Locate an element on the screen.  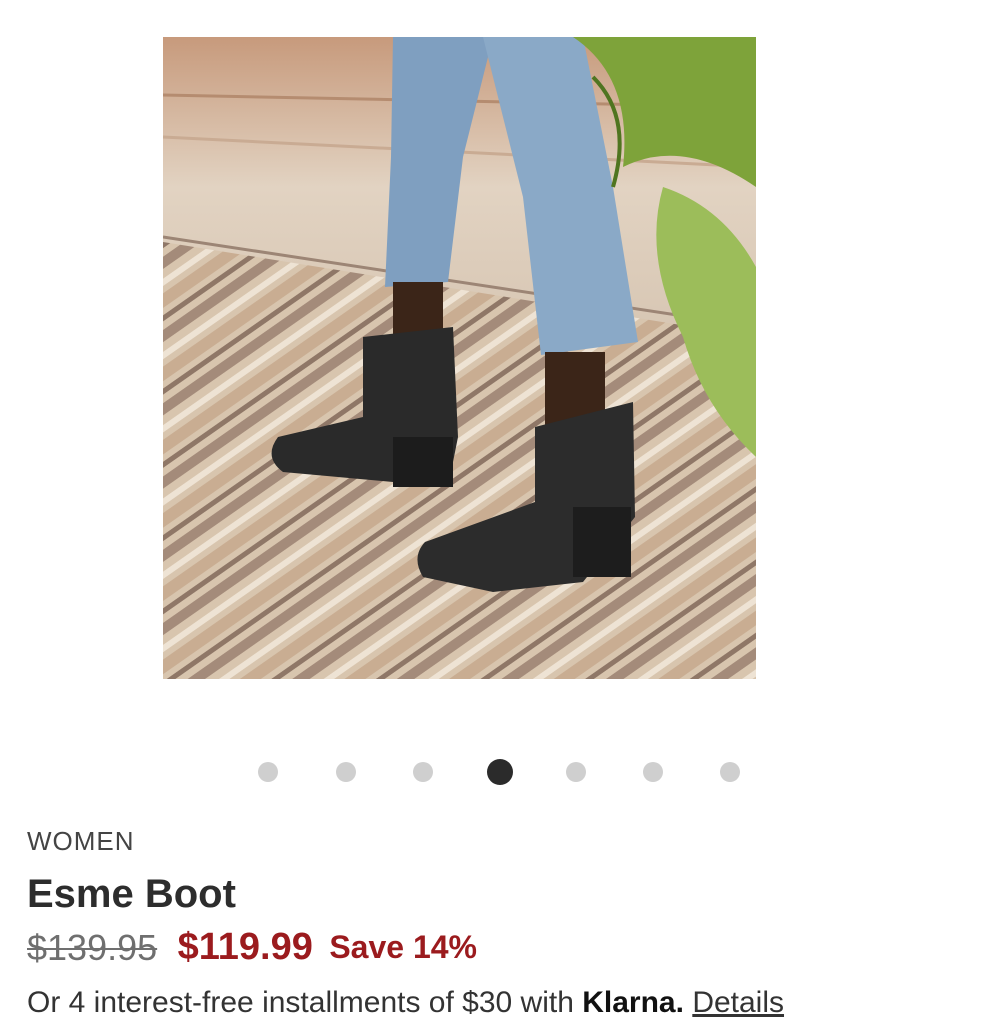
product-title: Esme Boot is located at coordinates (131, 894).